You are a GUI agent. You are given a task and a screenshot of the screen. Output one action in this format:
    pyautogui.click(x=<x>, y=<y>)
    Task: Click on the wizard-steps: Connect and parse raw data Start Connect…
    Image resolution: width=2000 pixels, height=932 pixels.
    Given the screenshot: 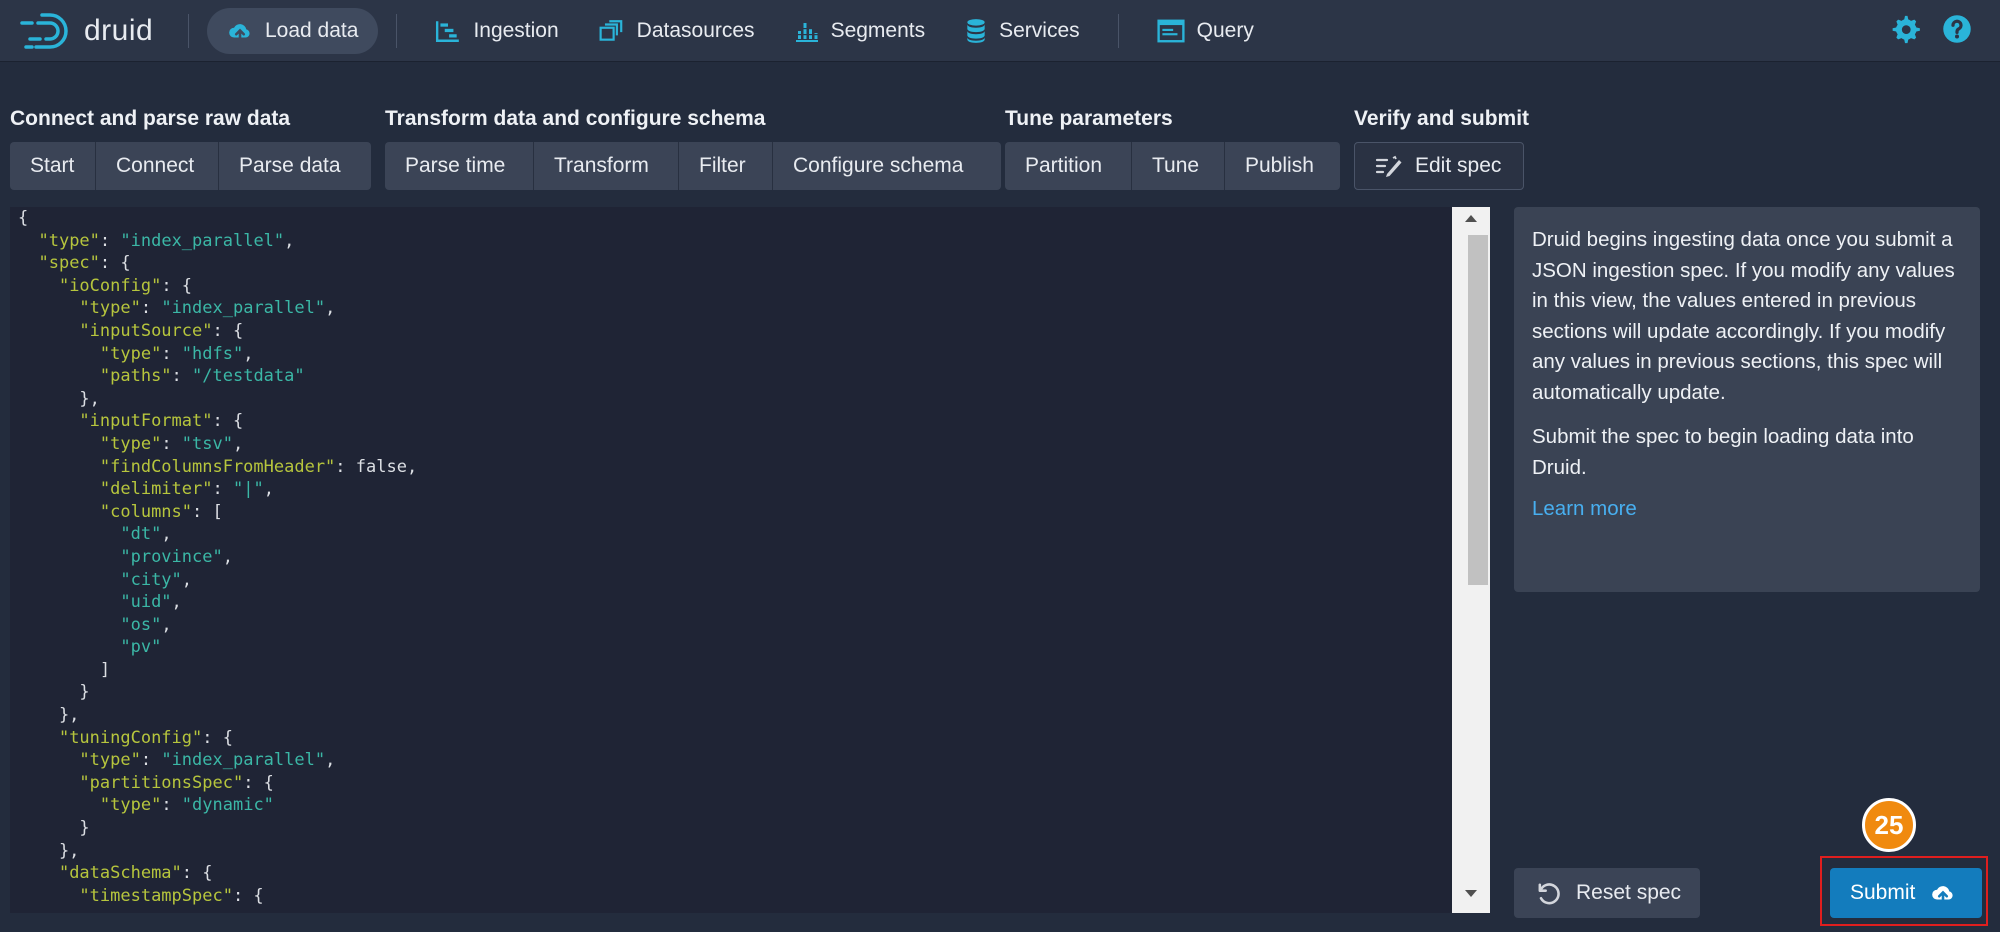 What is the action you would take?
    pyautogui.click(x=1005, y=149)
    